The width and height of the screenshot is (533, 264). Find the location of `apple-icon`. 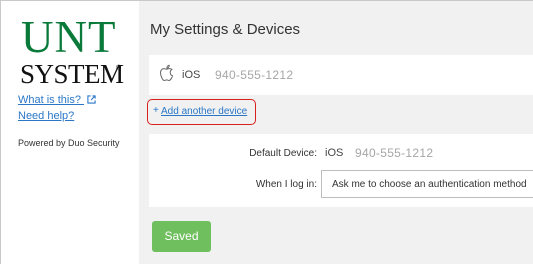

apple-icon is located at coordinates (166, 73).